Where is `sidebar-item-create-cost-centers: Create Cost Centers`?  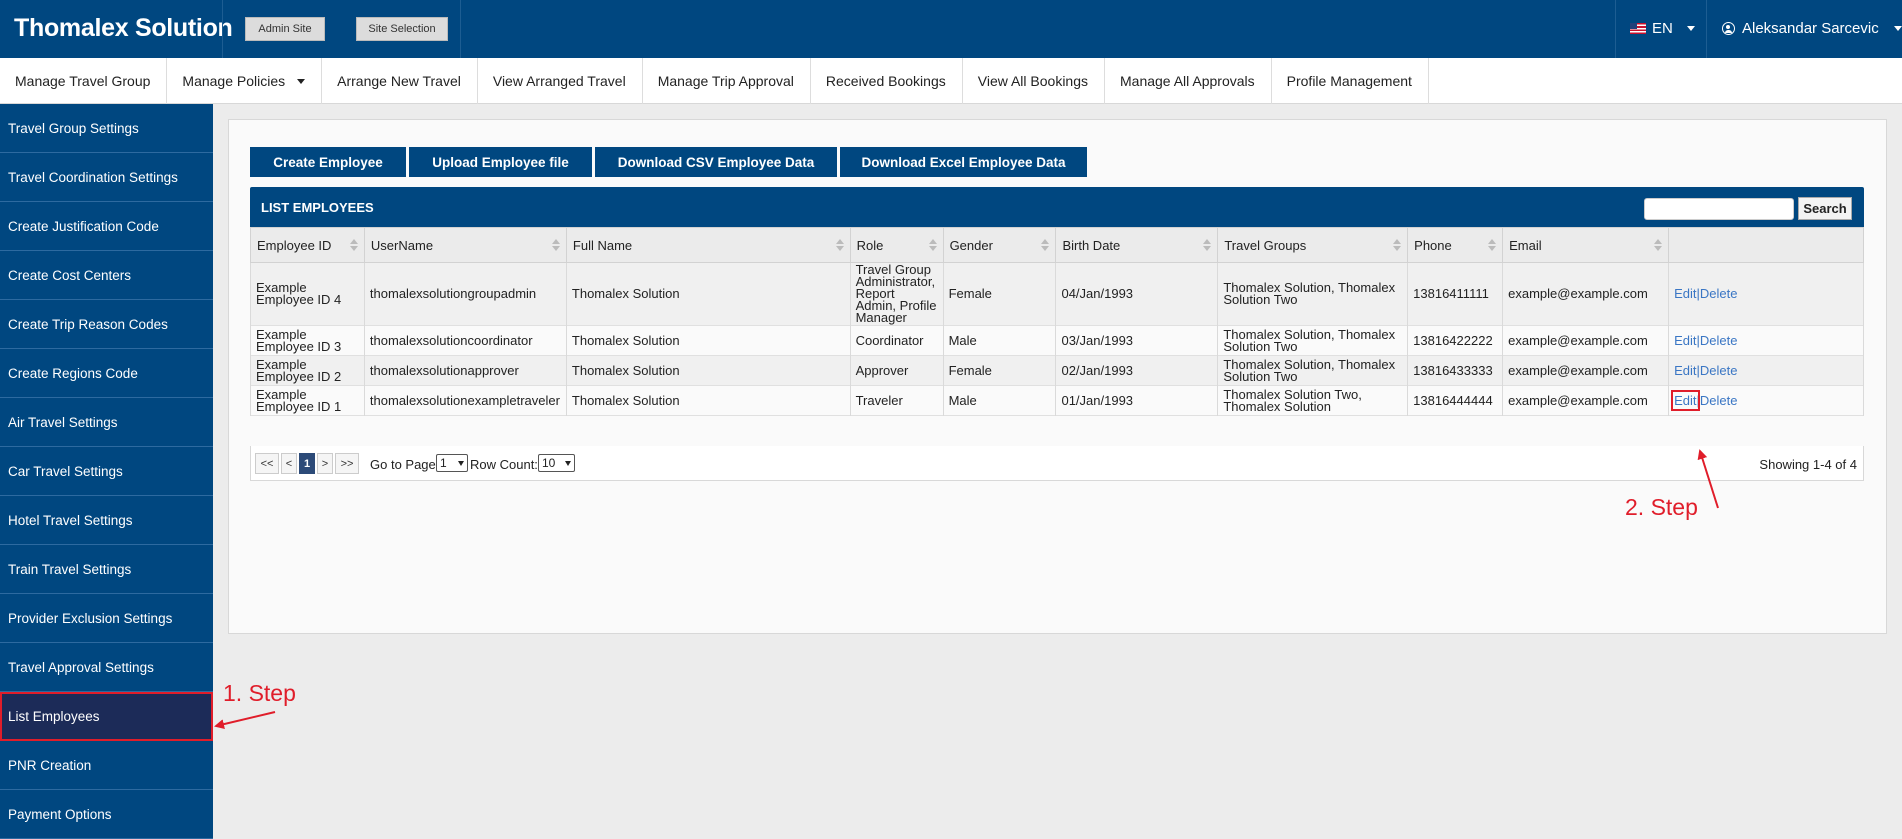 sidebar-item-create-cost-centers: Create Cost Centers is located at coordinates (106, 275).